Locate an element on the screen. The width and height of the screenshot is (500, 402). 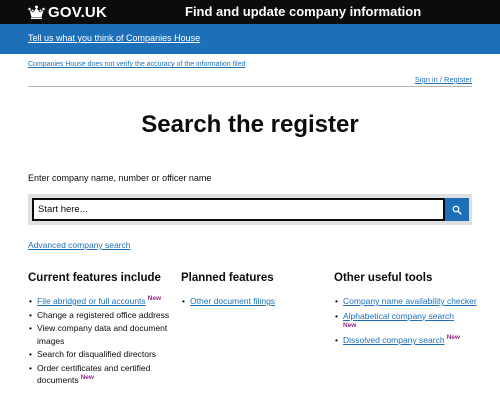
planned-features-list: Other document filings is located at coordinates (253, 301).